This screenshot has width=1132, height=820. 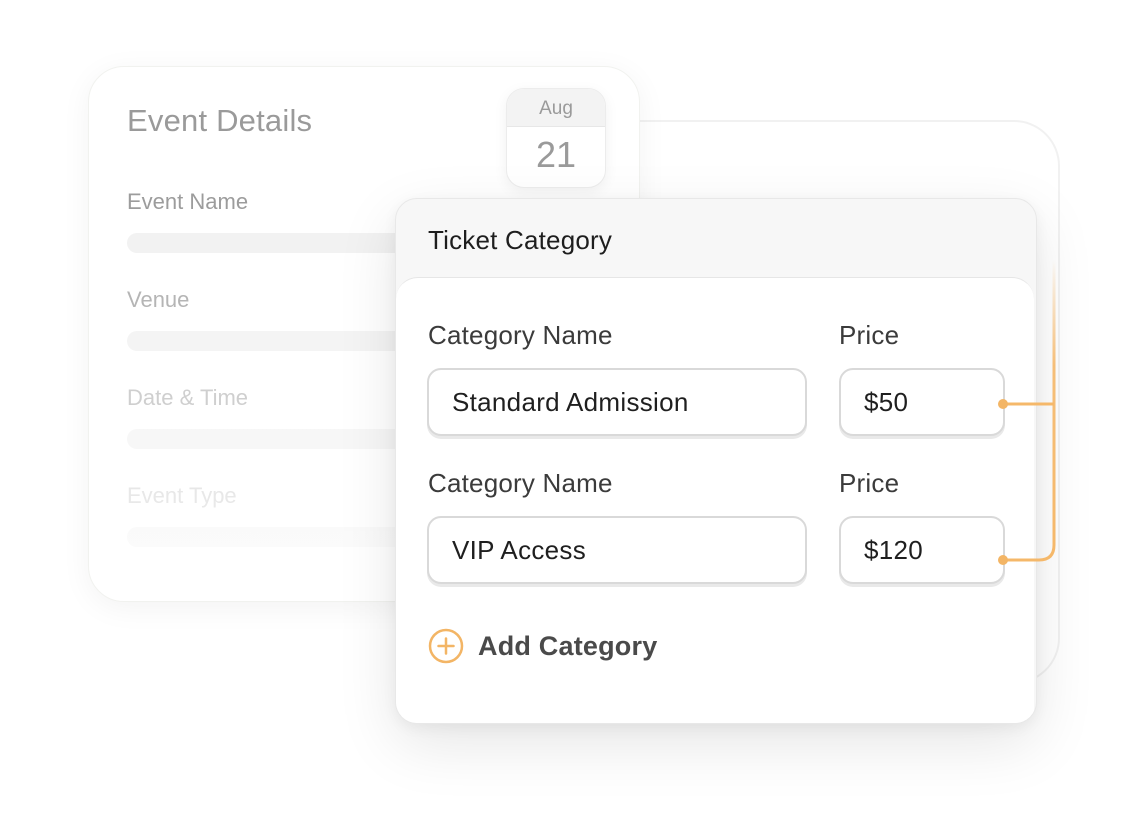 I want to click on event-name-field, so click(x=277, y=243).